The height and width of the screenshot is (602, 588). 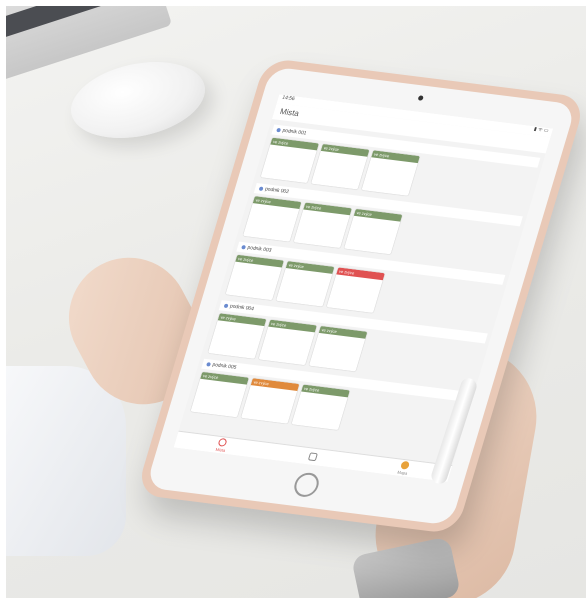 I want to click on tab-map-label: Mapa, so click(x=402, y=472).